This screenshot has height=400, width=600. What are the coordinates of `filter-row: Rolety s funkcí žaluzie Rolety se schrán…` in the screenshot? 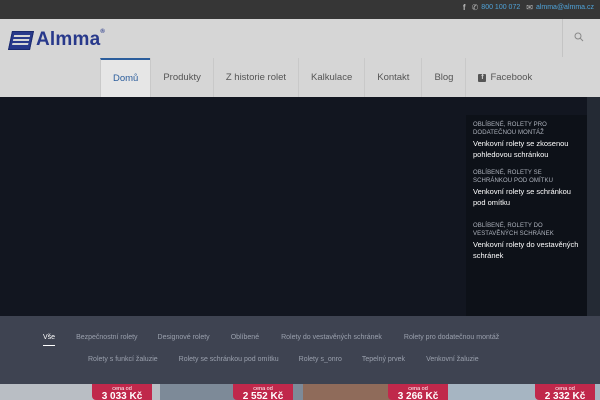 It's located at (344, 359).